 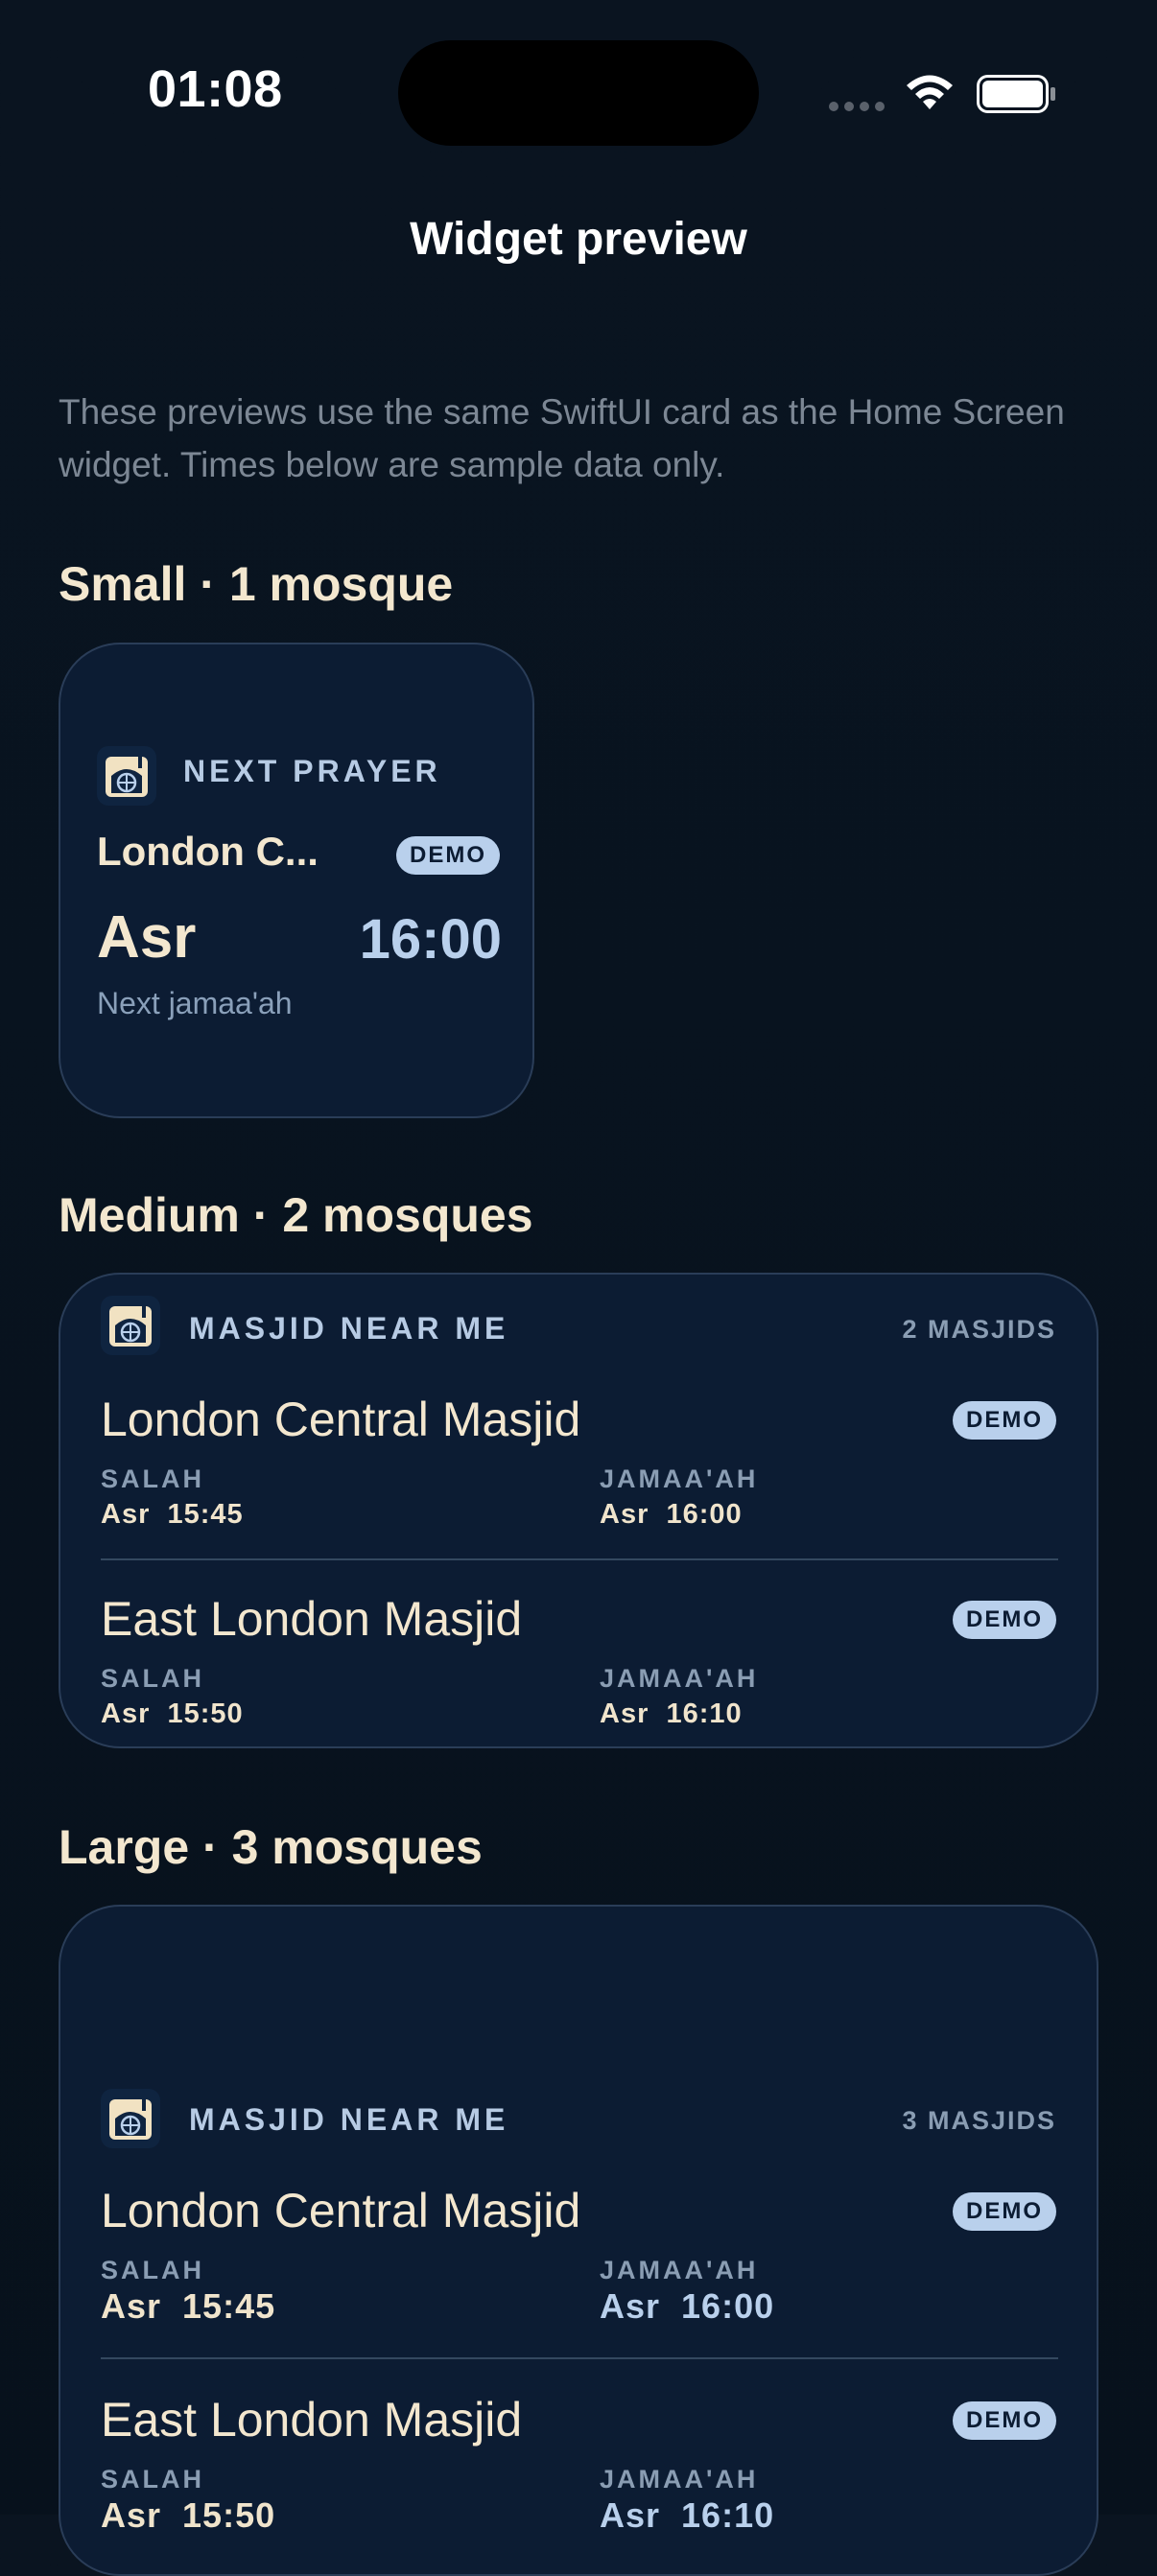 What do you see at coordinates (1016, 94) in the screenshot?
I see `battery-icon` at bounding box center [1016, 94].